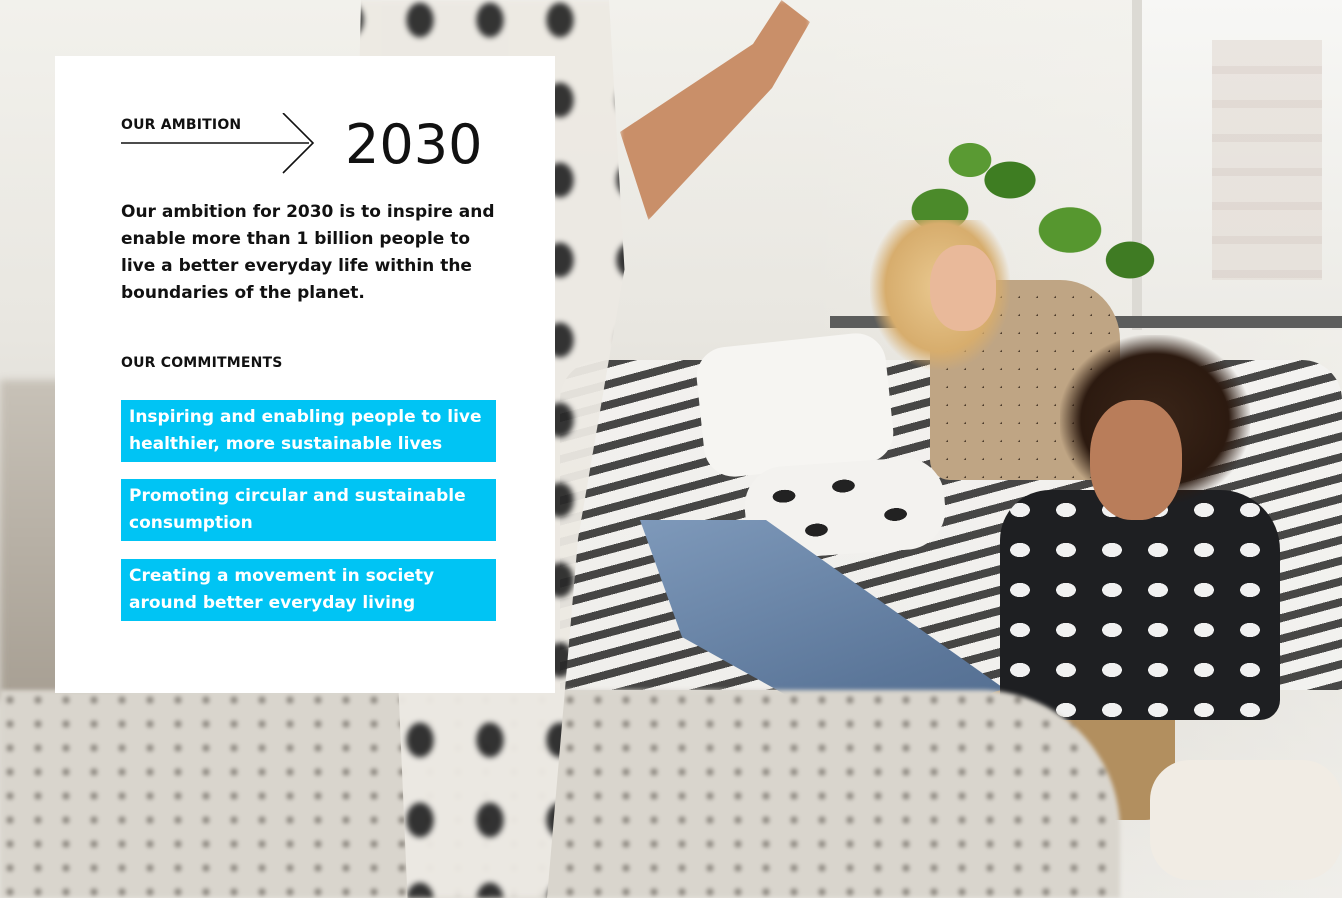 Image resolution: width=1342 pixels, height=898 pixels. Describe the element at coordinates (1267, 160) in the screenshot. I see `building-view` at that location.